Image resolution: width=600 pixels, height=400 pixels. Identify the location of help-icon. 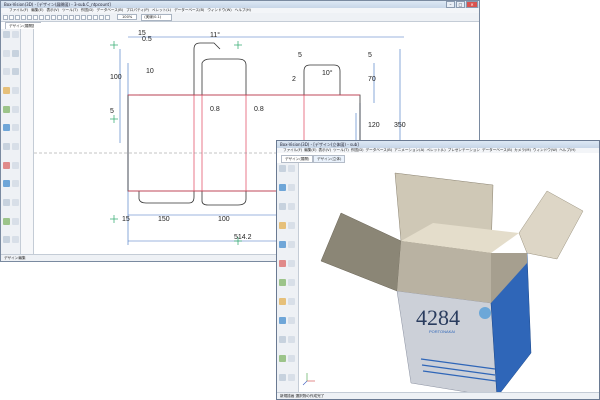
(95, 17).